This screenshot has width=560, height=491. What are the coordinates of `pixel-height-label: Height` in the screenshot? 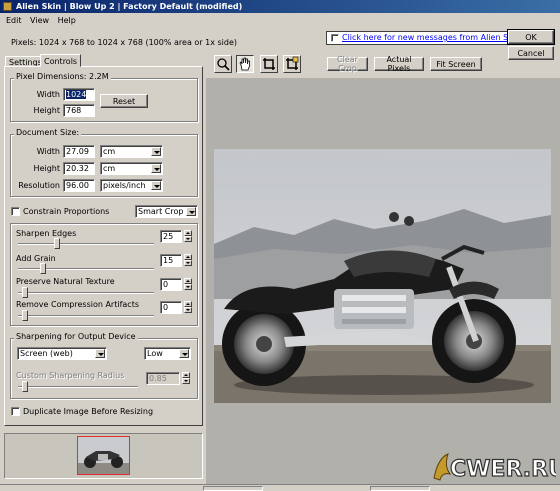 It's located at (46, 110).